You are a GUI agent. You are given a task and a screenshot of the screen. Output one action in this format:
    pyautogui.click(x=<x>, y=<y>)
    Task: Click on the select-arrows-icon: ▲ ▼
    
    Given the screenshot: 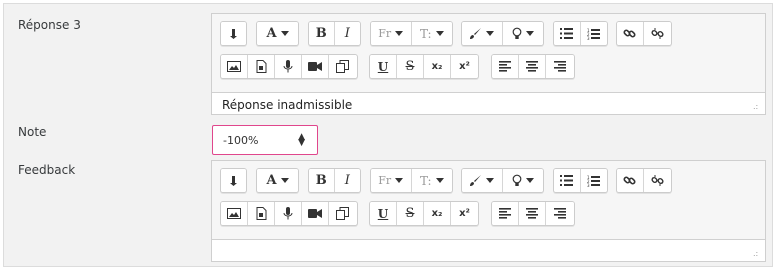 What is the action you would take?
    pyautogui.click(x=301, y=140)
    